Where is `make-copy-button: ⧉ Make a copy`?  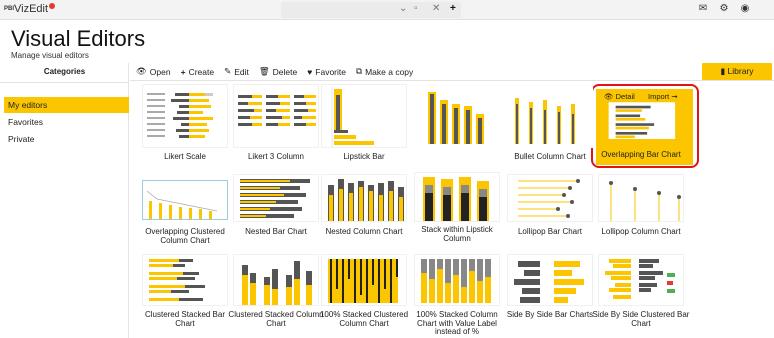 make-copy-button: ⧉ Make a copy is located at coordinates (384, 71).